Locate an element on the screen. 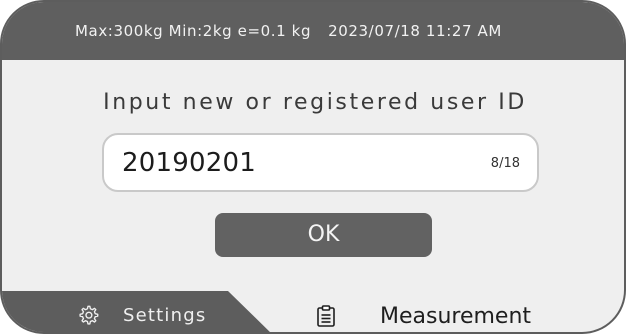  tab-settings: Settings is located at coordinates (138, 311).